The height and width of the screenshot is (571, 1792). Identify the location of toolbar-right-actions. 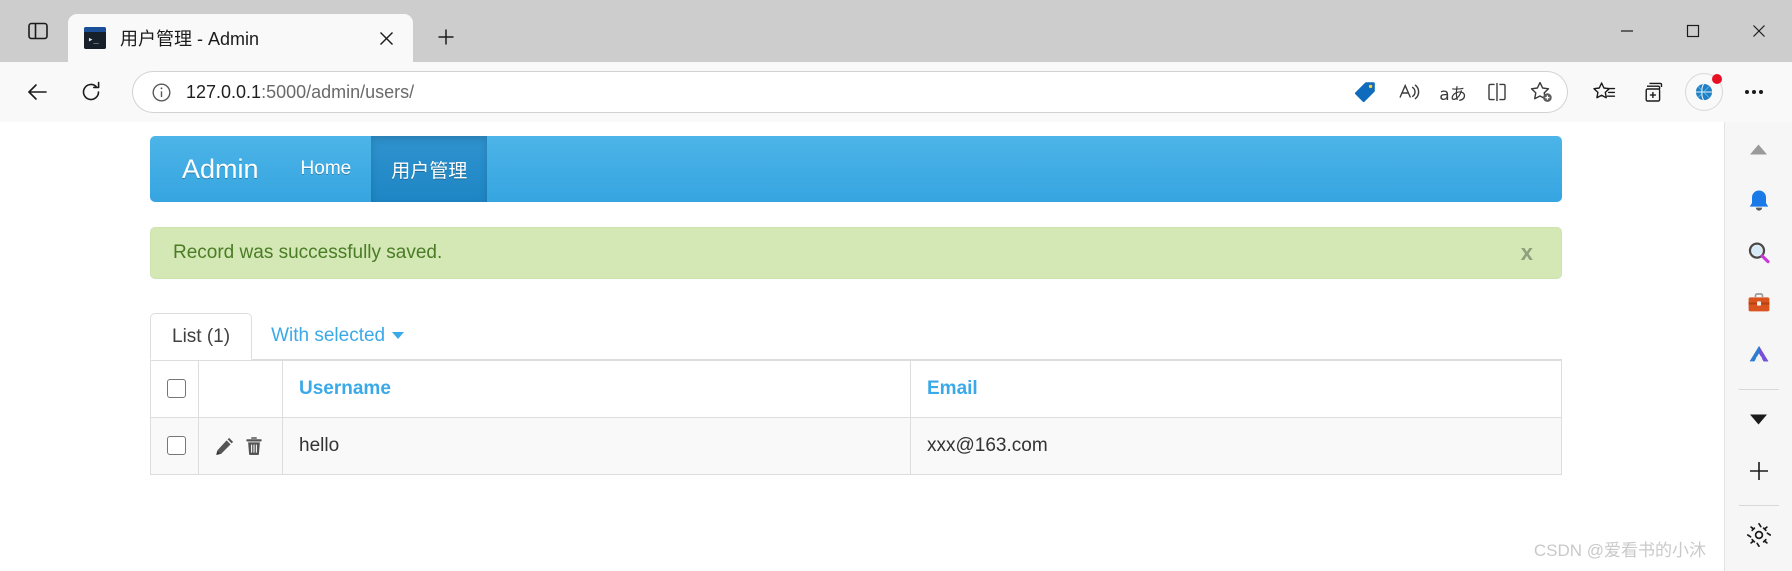
(1678, 92).